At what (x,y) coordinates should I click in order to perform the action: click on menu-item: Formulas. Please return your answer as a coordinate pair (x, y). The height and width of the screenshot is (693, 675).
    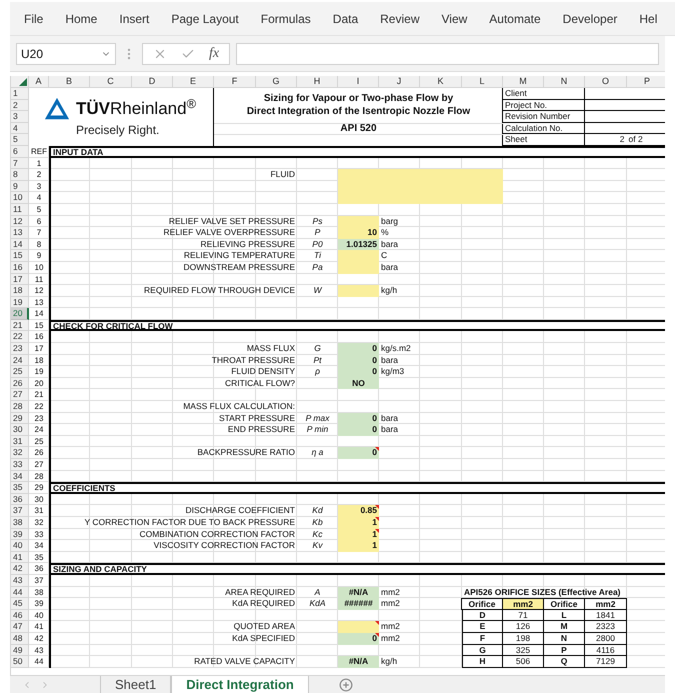
    Looking at the image, I should click on (285, 19).